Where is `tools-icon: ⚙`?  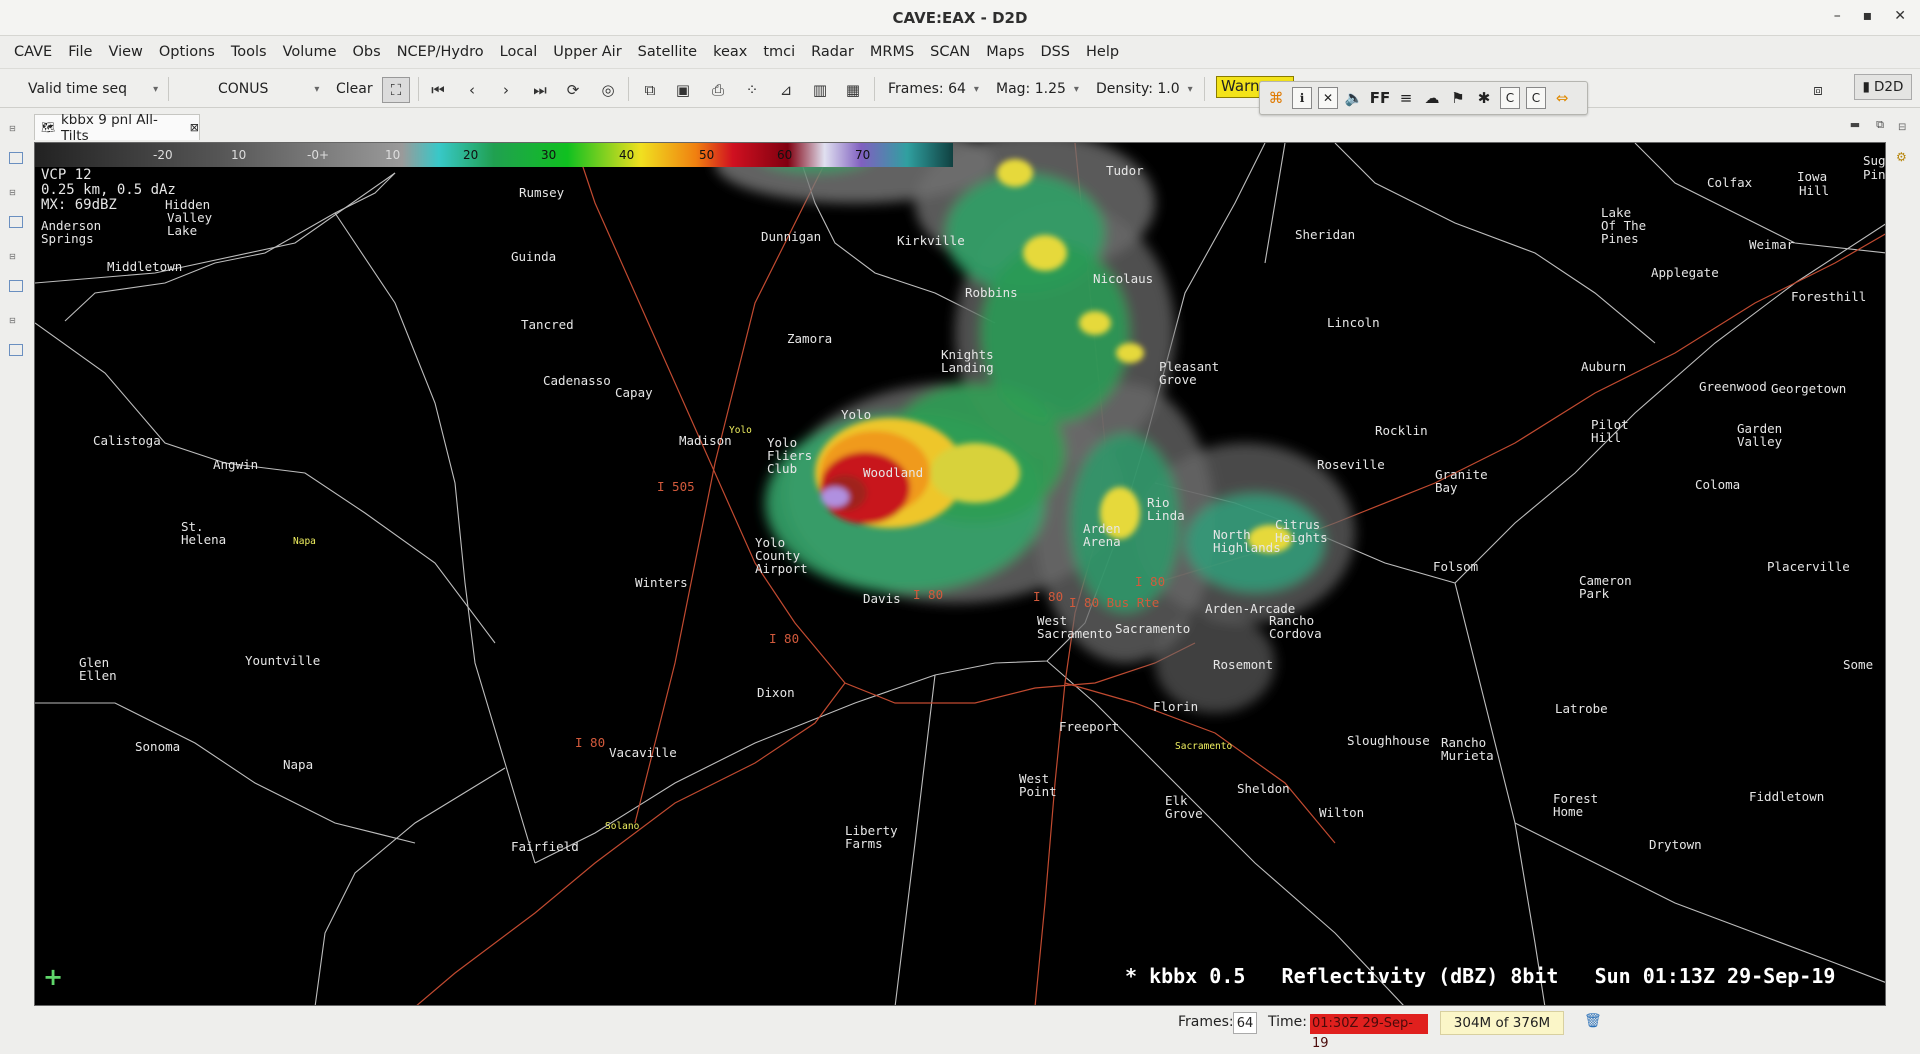 tools-icon: ⚙ is located at coordinates (1901, 157).